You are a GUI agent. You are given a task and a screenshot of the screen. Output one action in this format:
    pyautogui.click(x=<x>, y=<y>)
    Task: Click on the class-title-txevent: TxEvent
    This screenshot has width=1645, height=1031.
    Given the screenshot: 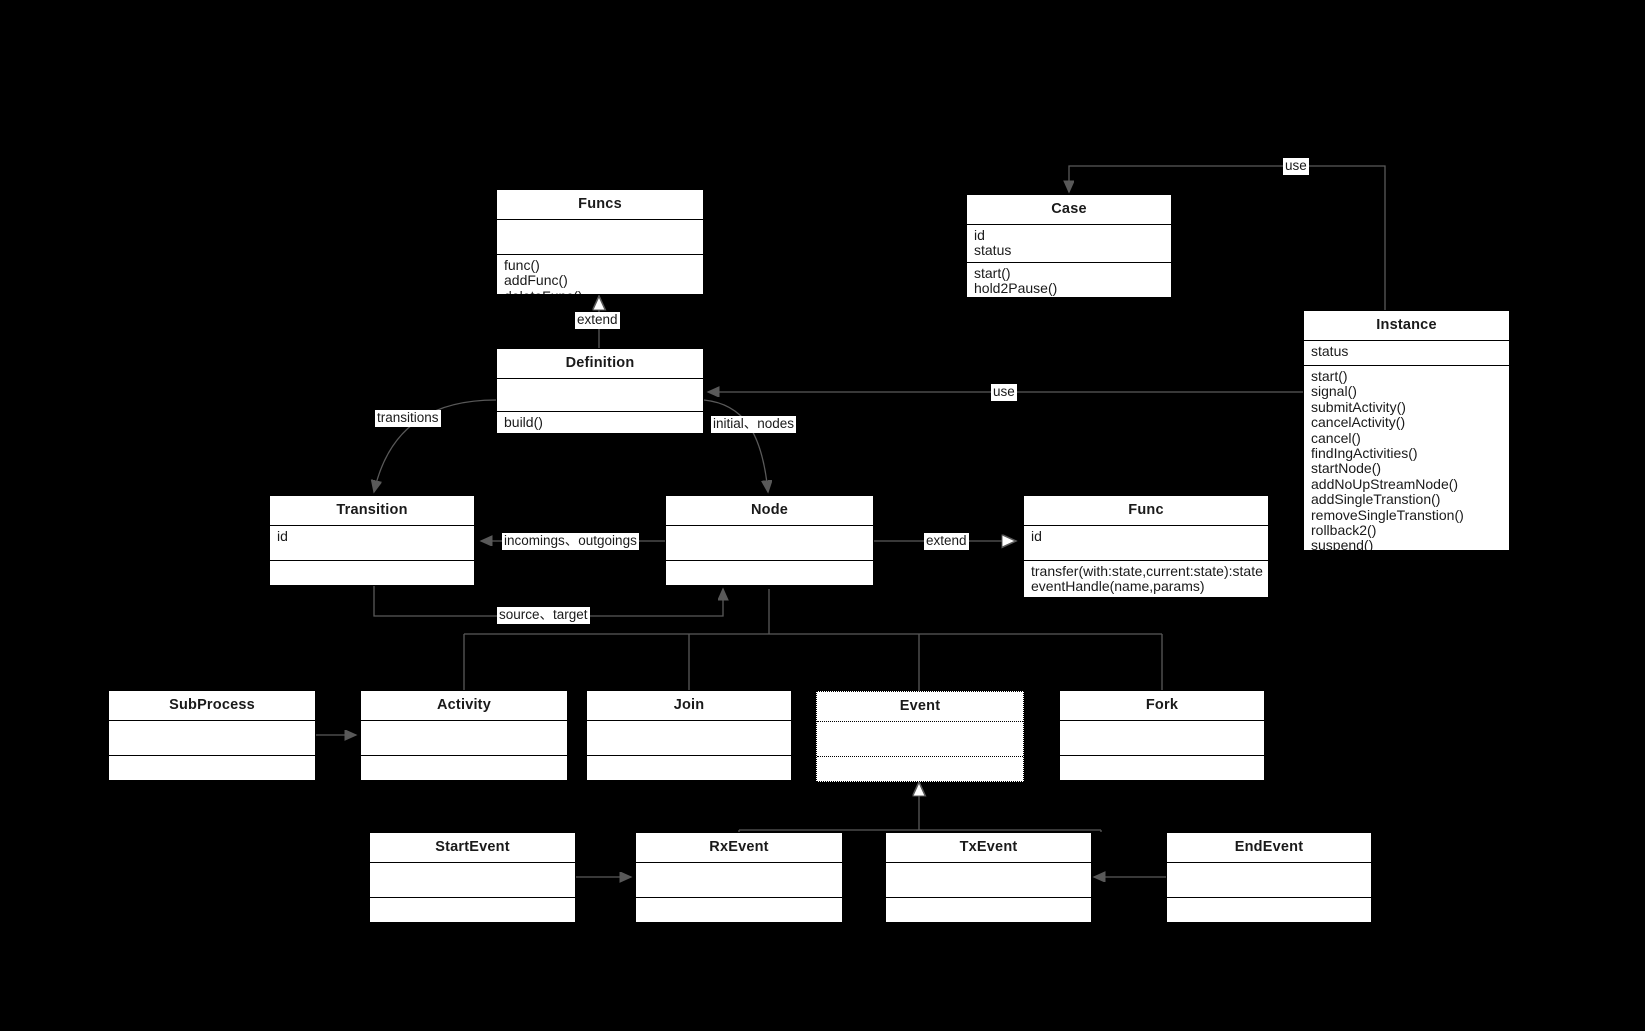 What is the action you would take?
    pyautogui.click(x=988, y=848)
    